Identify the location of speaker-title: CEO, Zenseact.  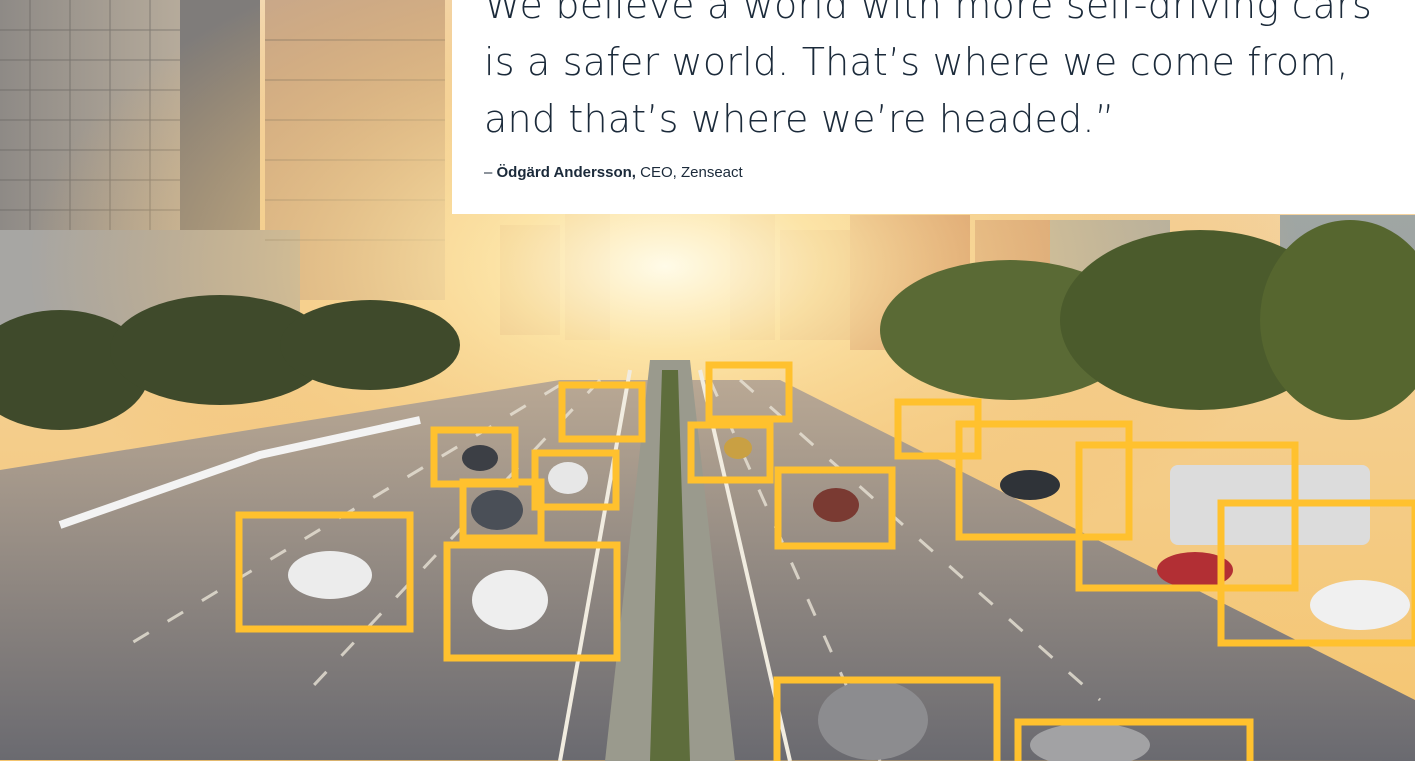
(689, 172).